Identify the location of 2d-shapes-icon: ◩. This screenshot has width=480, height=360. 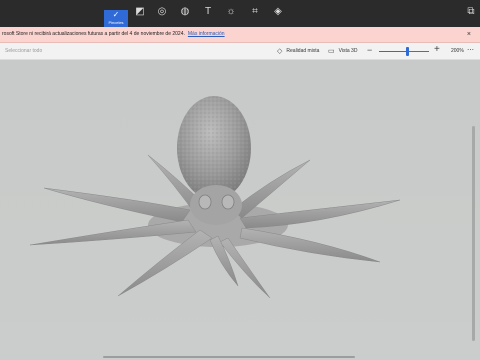
(140, 12).